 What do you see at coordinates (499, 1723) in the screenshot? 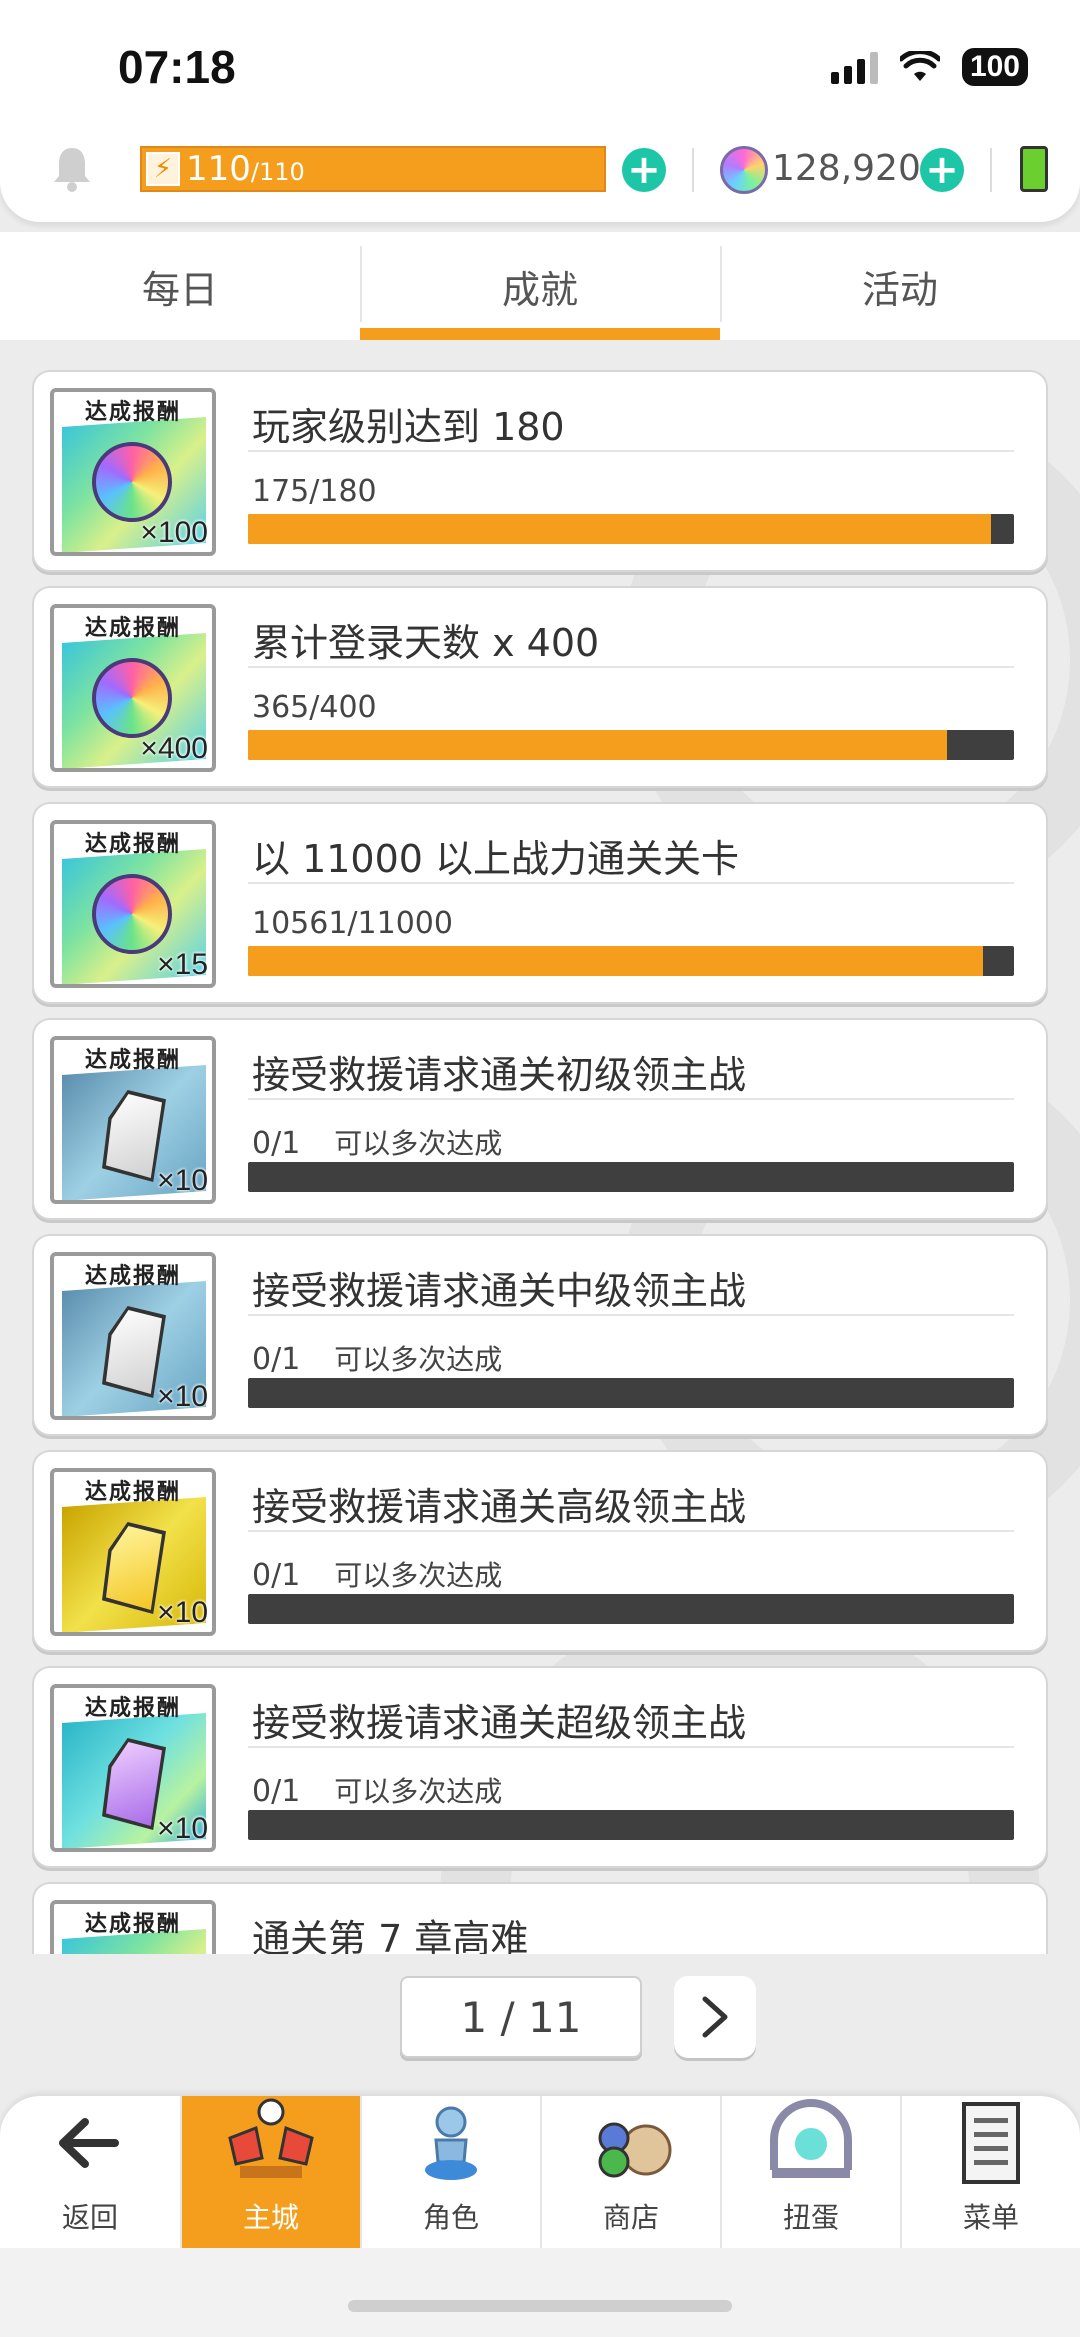
I see `achievement-title: 接受救援请求通关超级领主战` at bounding box center [499, 1723].